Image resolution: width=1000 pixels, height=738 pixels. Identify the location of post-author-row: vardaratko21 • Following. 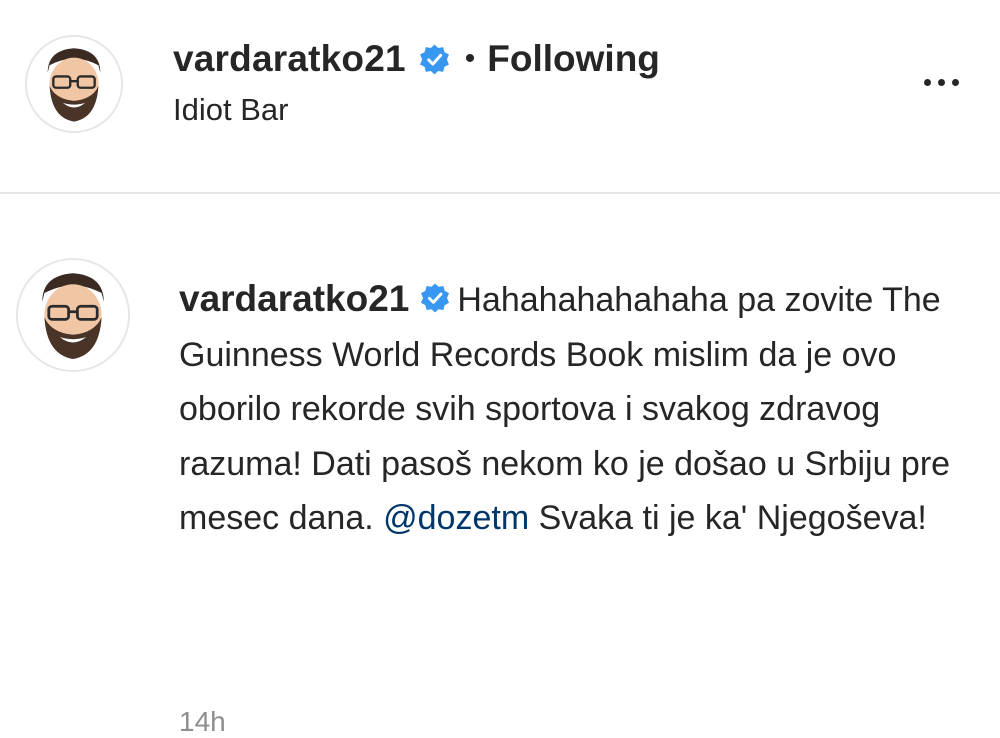
(416, 59).